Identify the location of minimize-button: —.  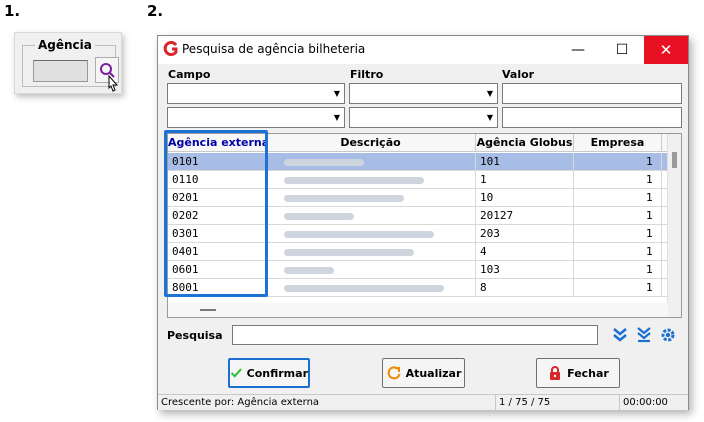
(578, 50).